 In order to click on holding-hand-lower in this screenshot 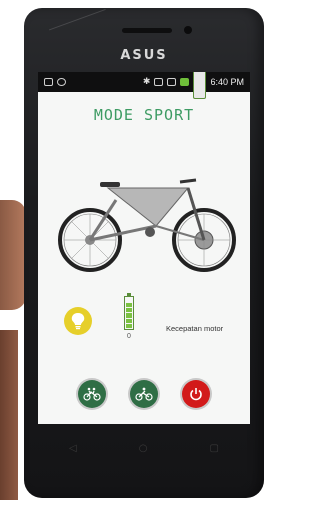, I will do `click(9, 415)`.